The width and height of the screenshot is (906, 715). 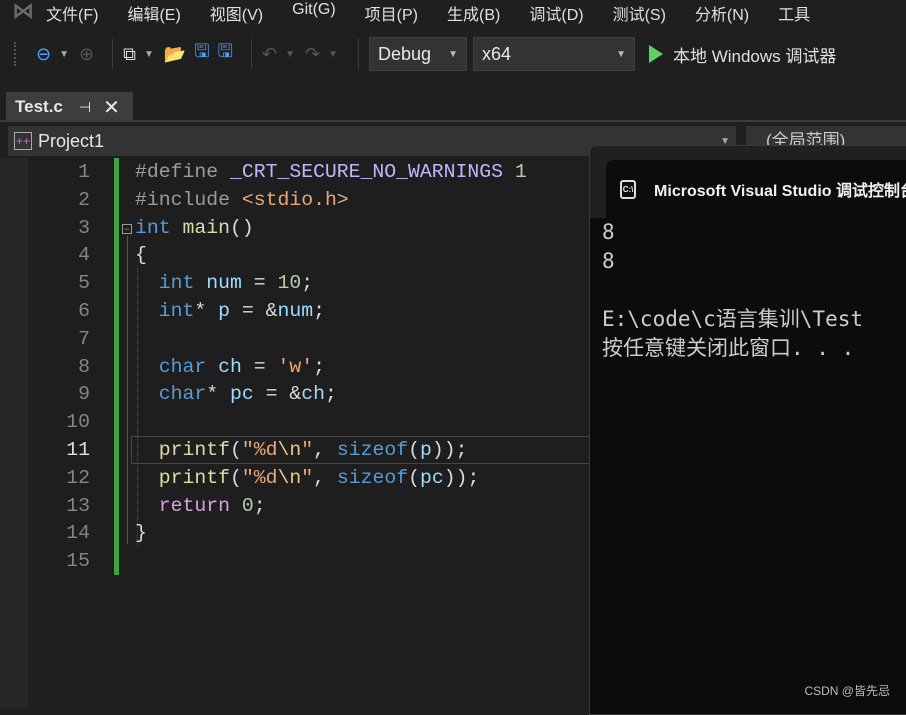 What do you see at coordinates (182, 172) in the screenshot?
I see `code-token: #define` at bounding box center [182, 172].